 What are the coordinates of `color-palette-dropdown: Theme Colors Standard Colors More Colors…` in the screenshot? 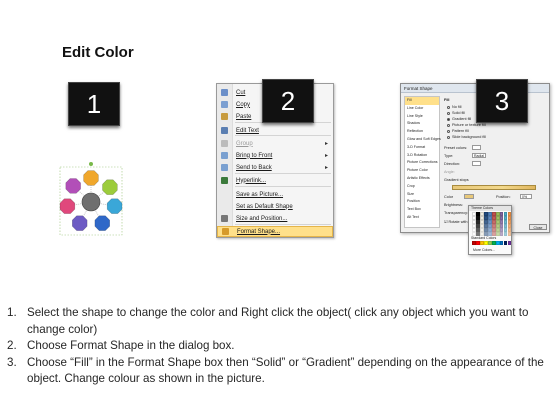 It's located at (490, 230).